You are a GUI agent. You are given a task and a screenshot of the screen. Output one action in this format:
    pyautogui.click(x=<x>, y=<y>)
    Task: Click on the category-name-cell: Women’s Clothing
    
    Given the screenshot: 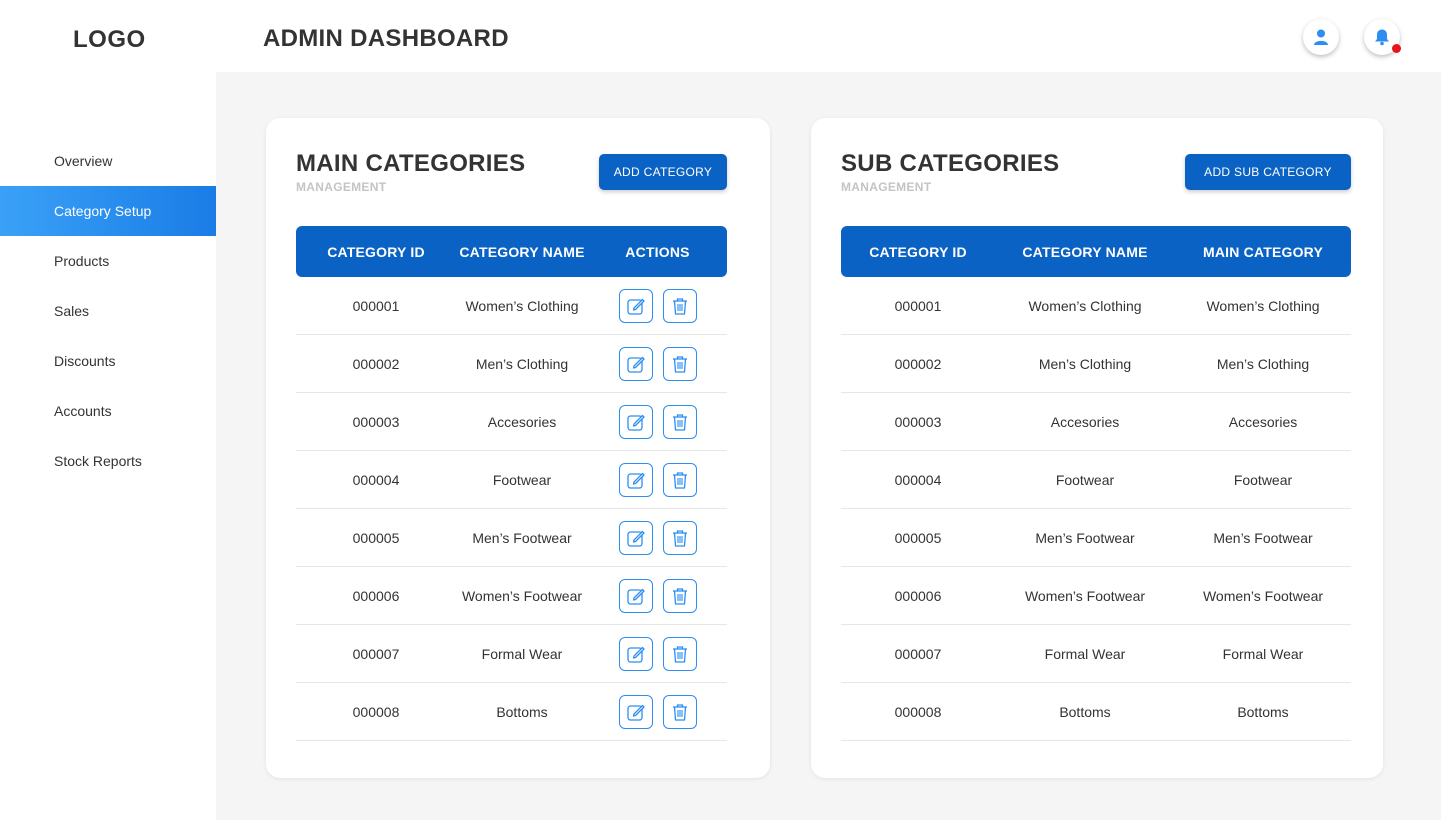 What is the action you would take?
    pyautogui.click(x=522, y=305)
    